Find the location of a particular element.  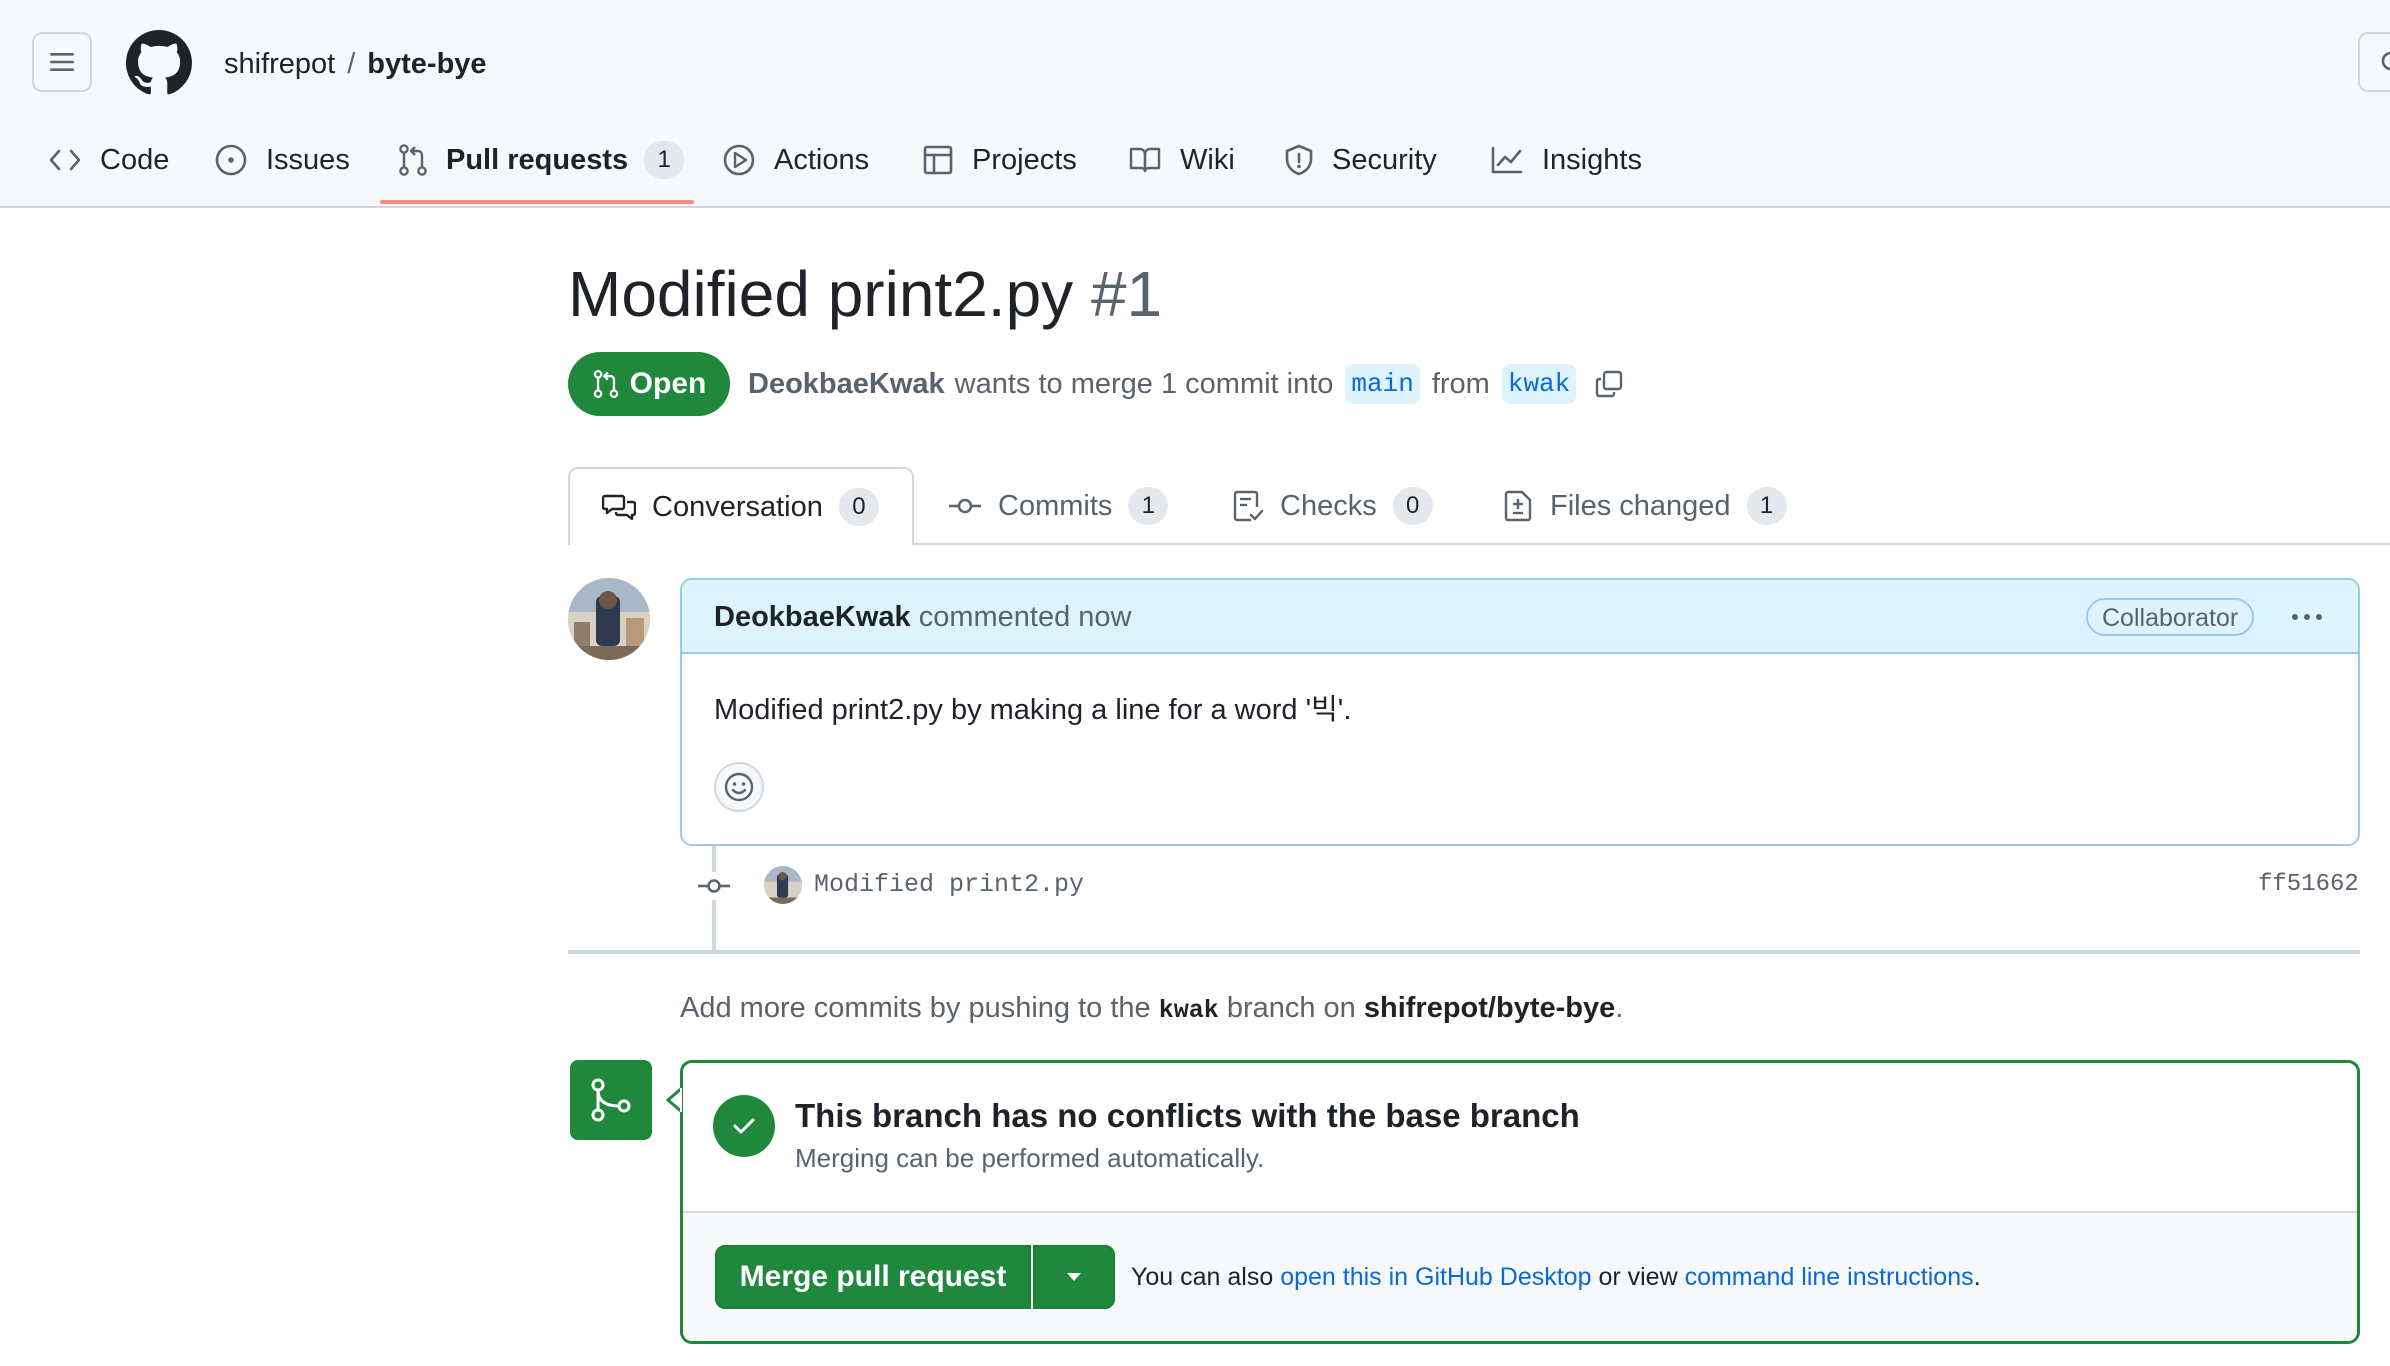

nav-item-code: Code is located at coordinates (108, 160).